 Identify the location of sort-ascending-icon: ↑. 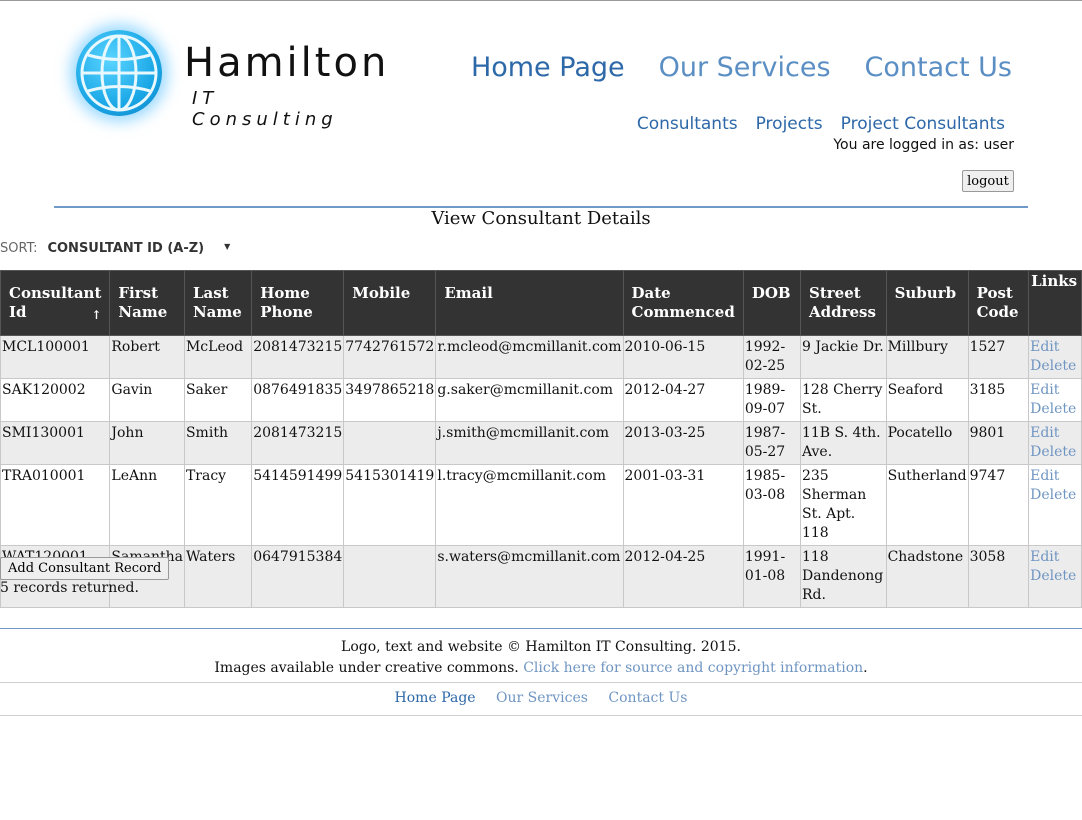
(96, 315).